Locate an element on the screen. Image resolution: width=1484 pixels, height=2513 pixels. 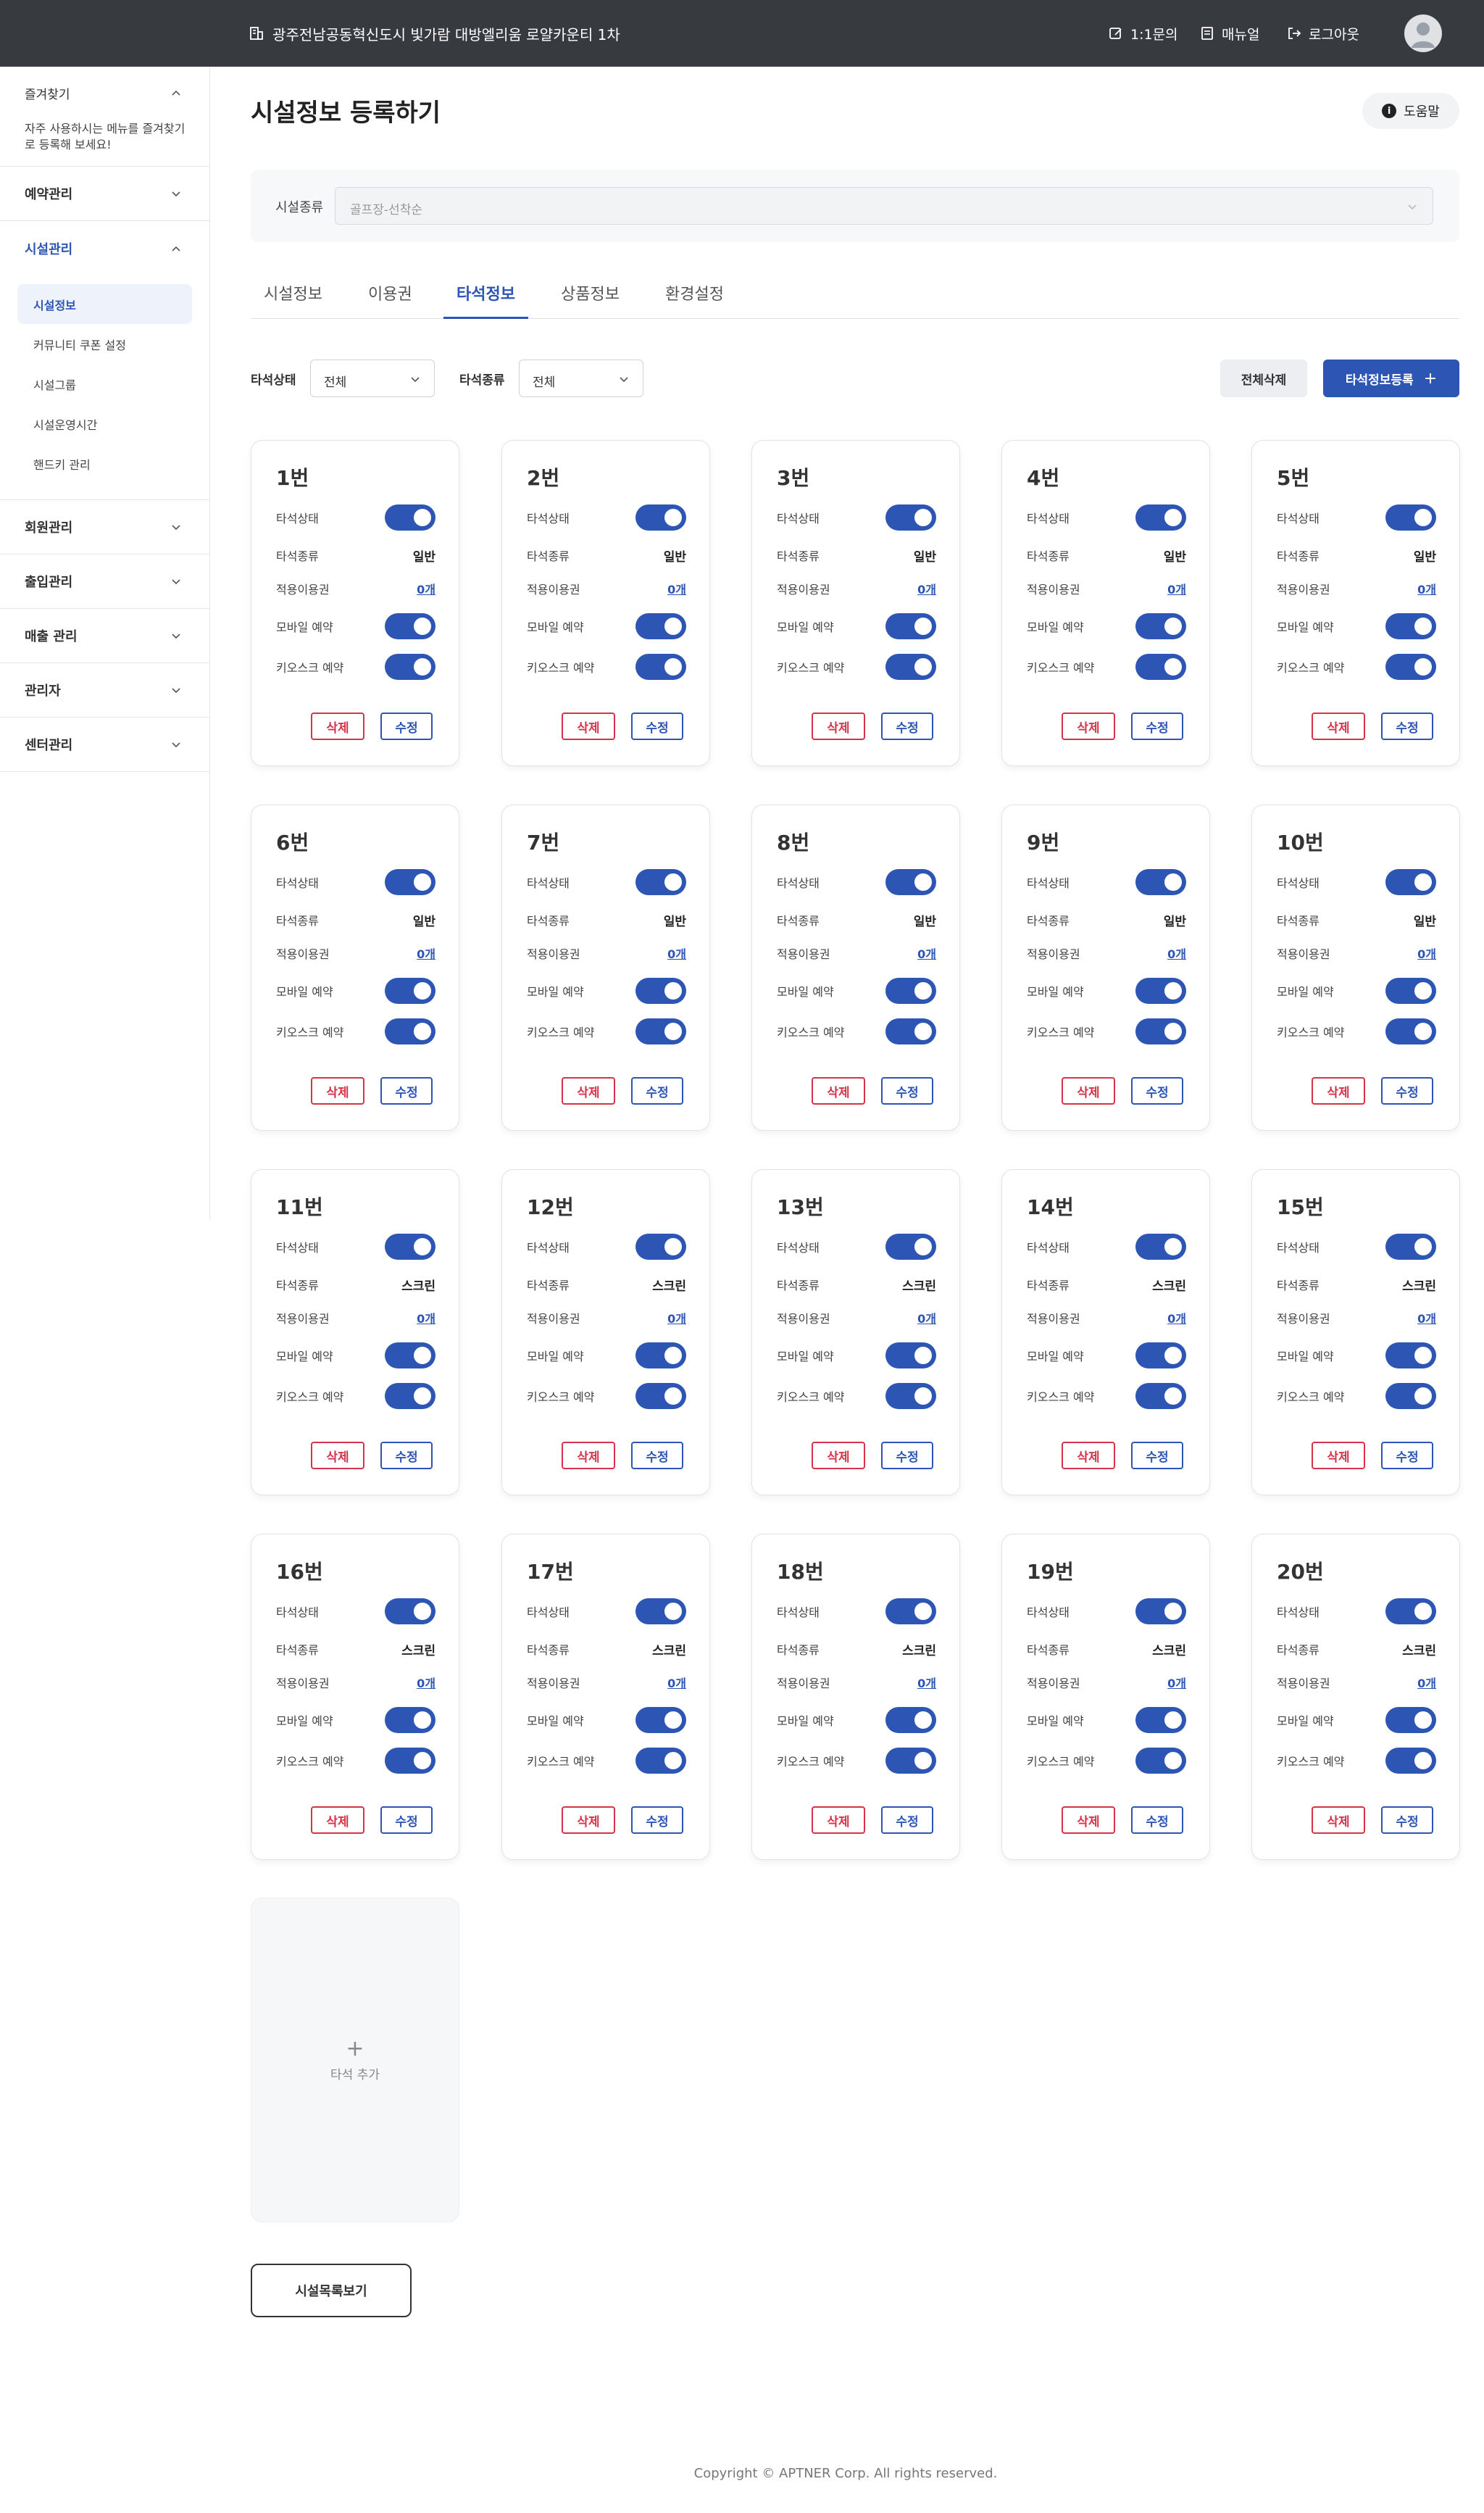
facility-list-button: 시설목록보기 is located at coordinates (332, 2290).